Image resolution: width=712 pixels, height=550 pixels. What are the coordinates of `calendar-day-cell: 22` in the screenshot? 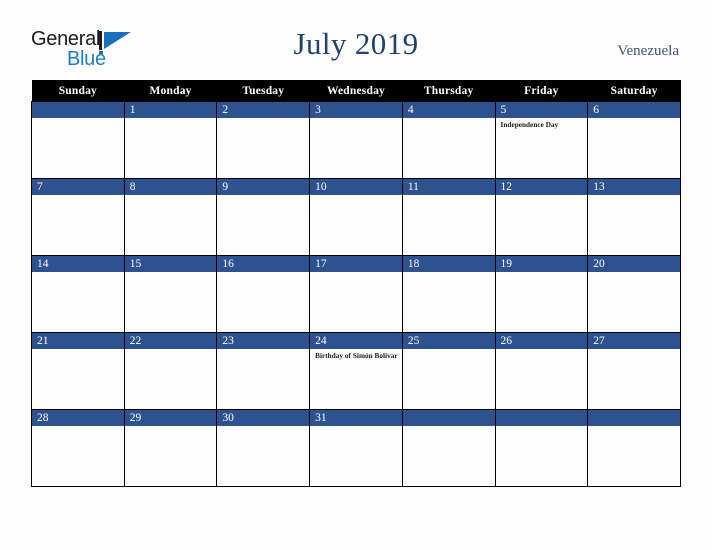 It's located at (170, 371).